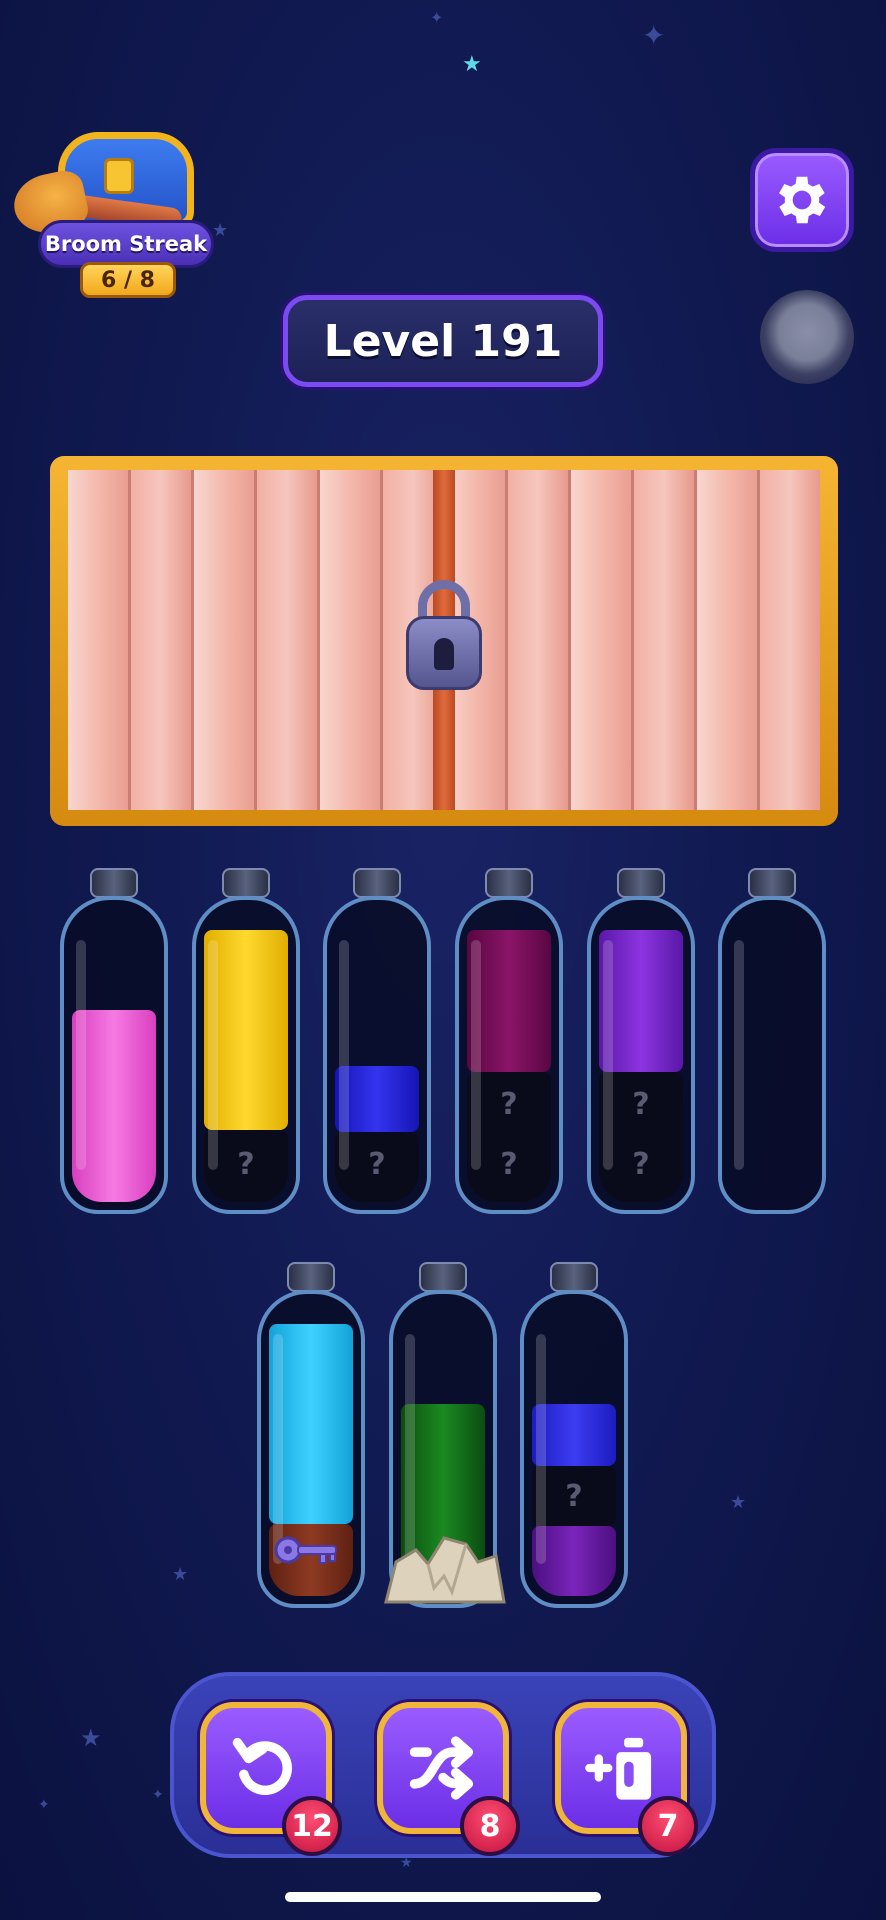 The width and height of the screenshot is (886, 1920). What do you see at coordinates (126, 244) in the screenshot?
I see `streak-label: Broom Streak` at bounding box center [126, 244].